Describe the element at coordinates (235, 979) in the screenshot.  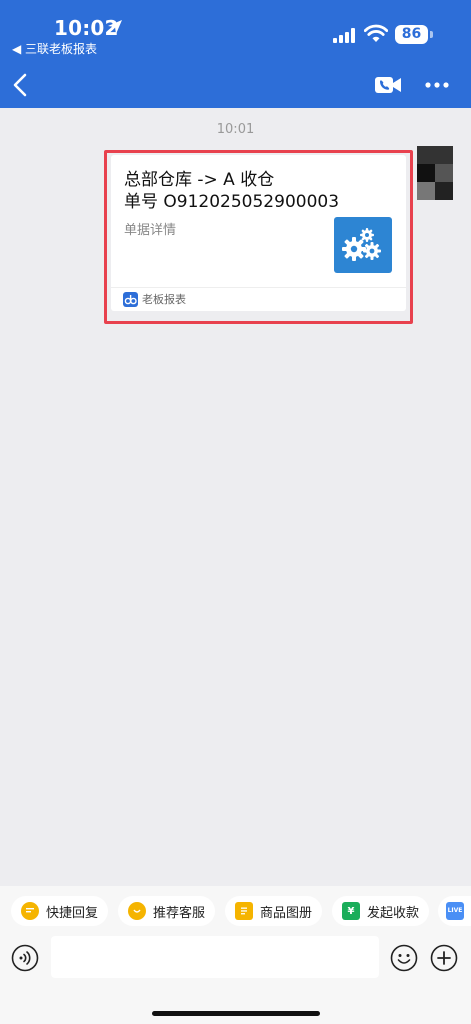
I see `input-bar` at that location.